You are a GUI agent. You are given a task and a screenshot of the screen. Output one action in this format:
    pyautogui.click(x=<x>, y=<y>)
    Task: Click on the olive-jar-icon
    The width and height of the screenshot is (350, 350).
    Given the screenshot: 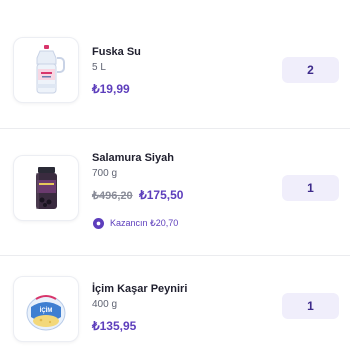 What is the action you would take?
    pyautogui.click(x=46, y=188)
    